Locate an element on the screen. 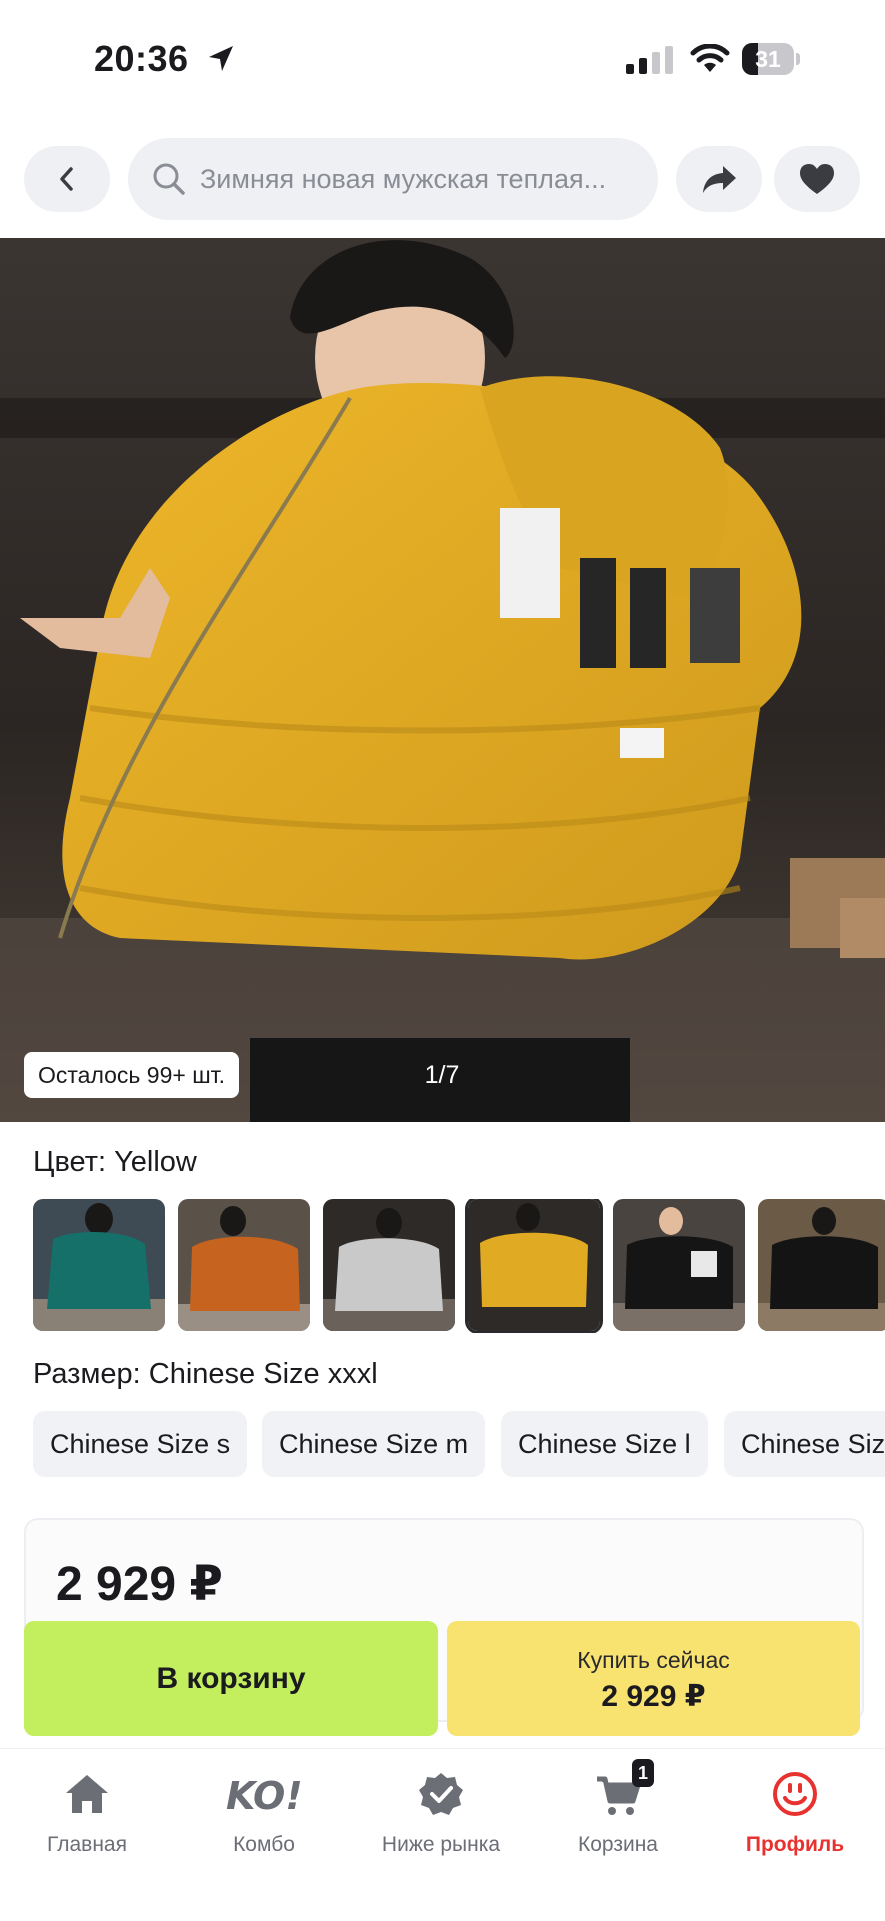 The height and width of the screenshot is (1921, 885). battery-icon: 31 is located at coordinates (771, 59).